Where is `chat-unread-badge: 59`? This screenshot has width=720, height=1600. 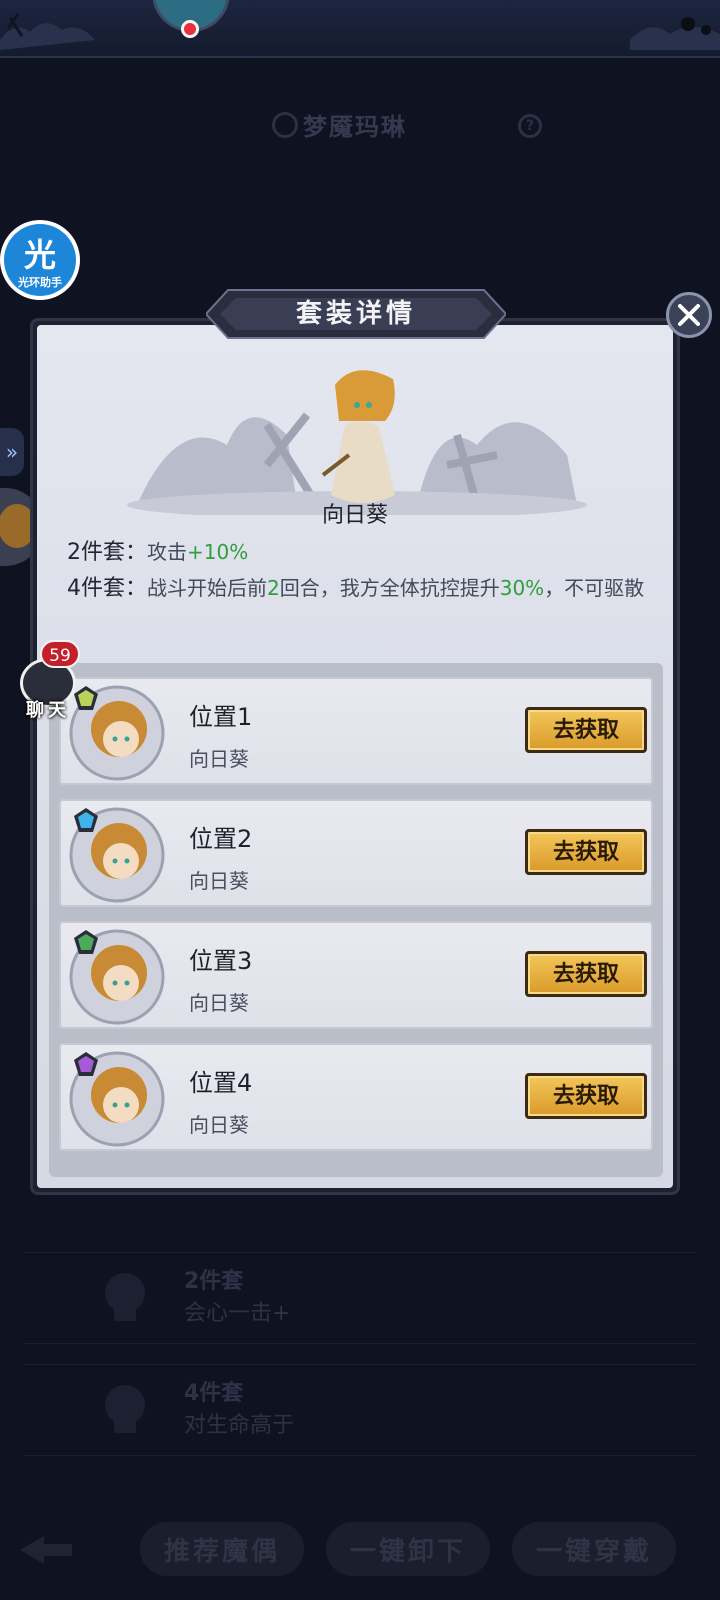 chat-unread-badge: 59 is located at coordinates (60, 654).